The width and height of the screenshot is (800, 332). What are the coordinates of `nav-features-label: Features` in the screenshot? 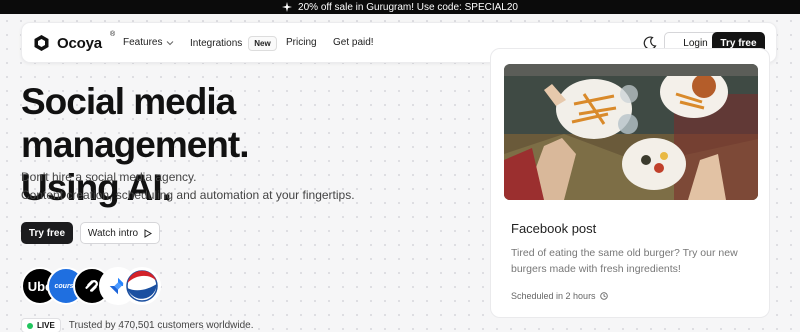 It's located at (143, 42).